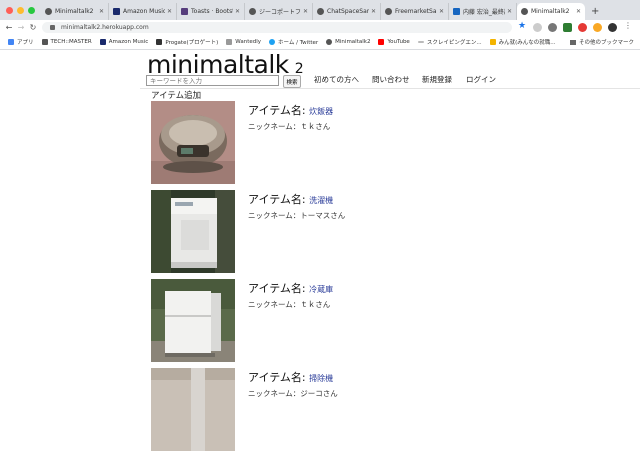 This screenshot has width=640, height=451. I want to click on browser-tab: FreemarketSample✕, so click(415, 11).